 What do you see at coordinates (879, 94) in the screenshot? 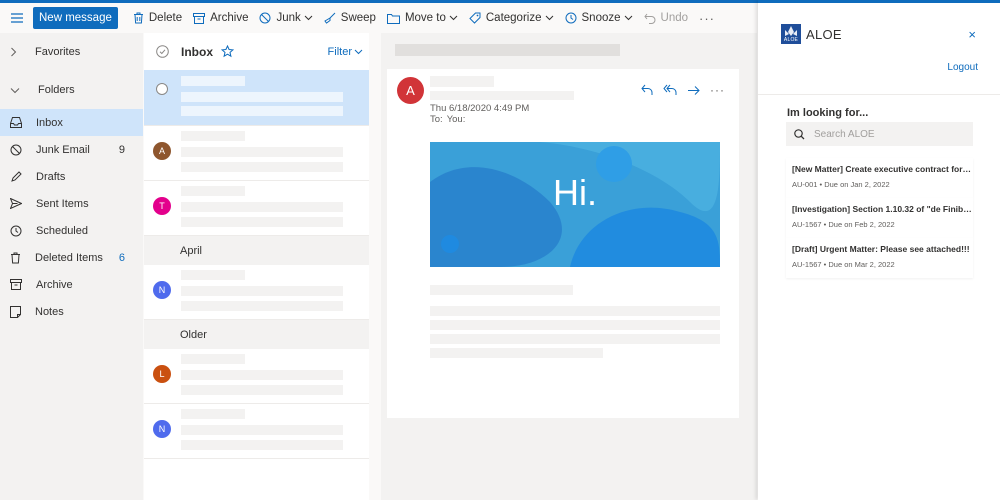
I see `divider` at bounding box center [879, 94].